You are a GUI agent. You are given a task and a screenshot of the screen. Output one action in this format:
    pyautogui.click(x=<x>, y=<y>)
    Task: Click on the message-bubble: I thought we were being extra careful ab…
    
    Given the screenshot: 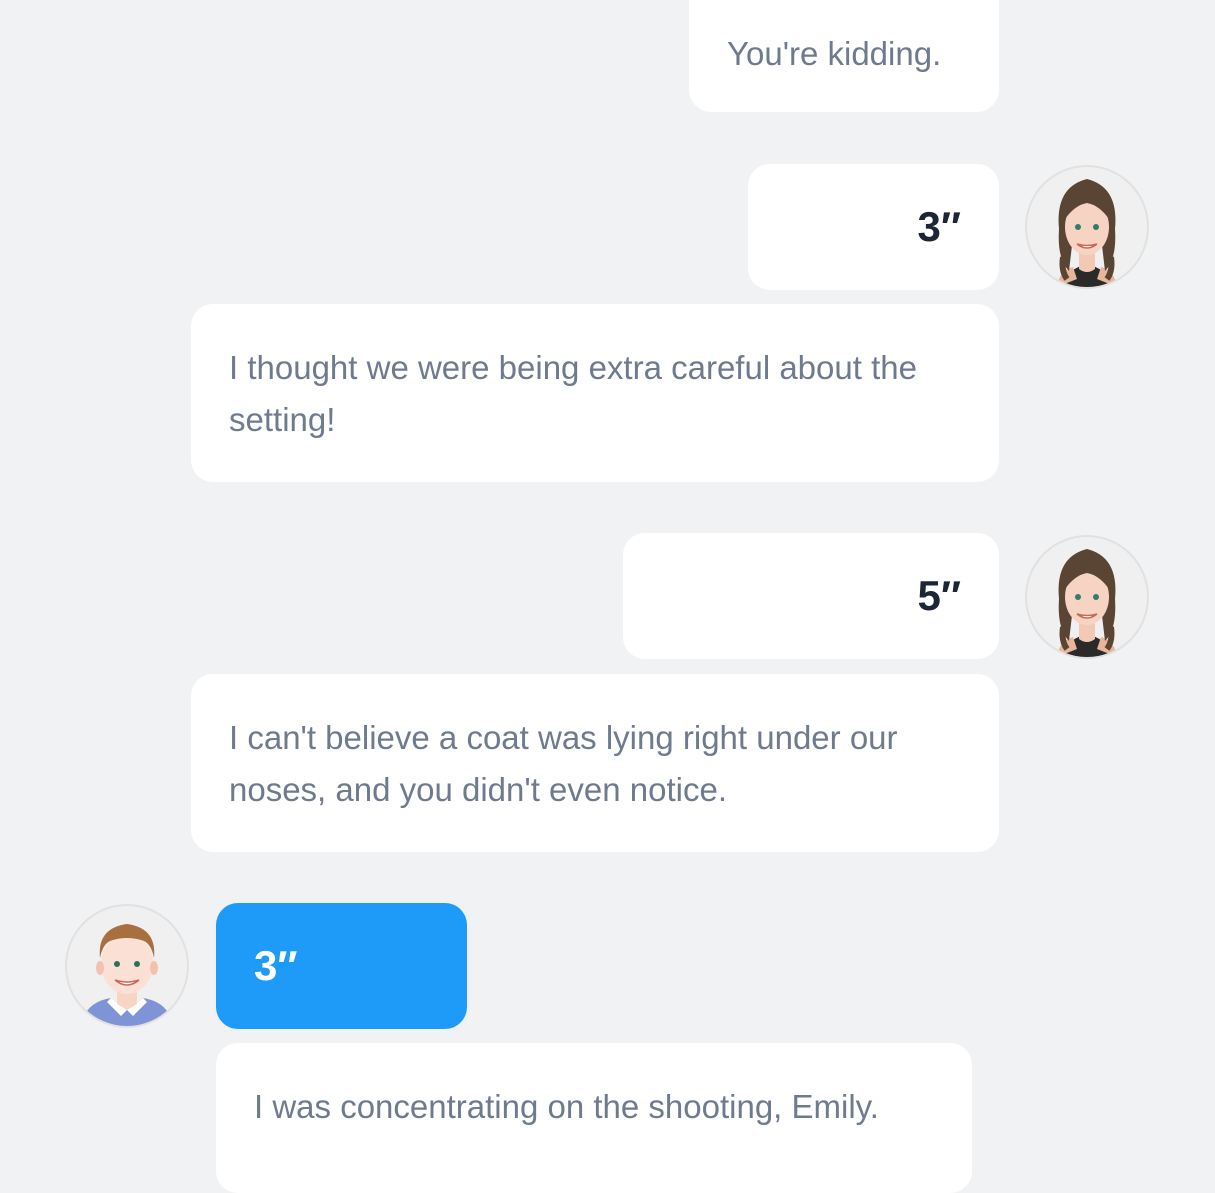 What is the action you would take?
    pyautogui.click(x=595, y=393)
    